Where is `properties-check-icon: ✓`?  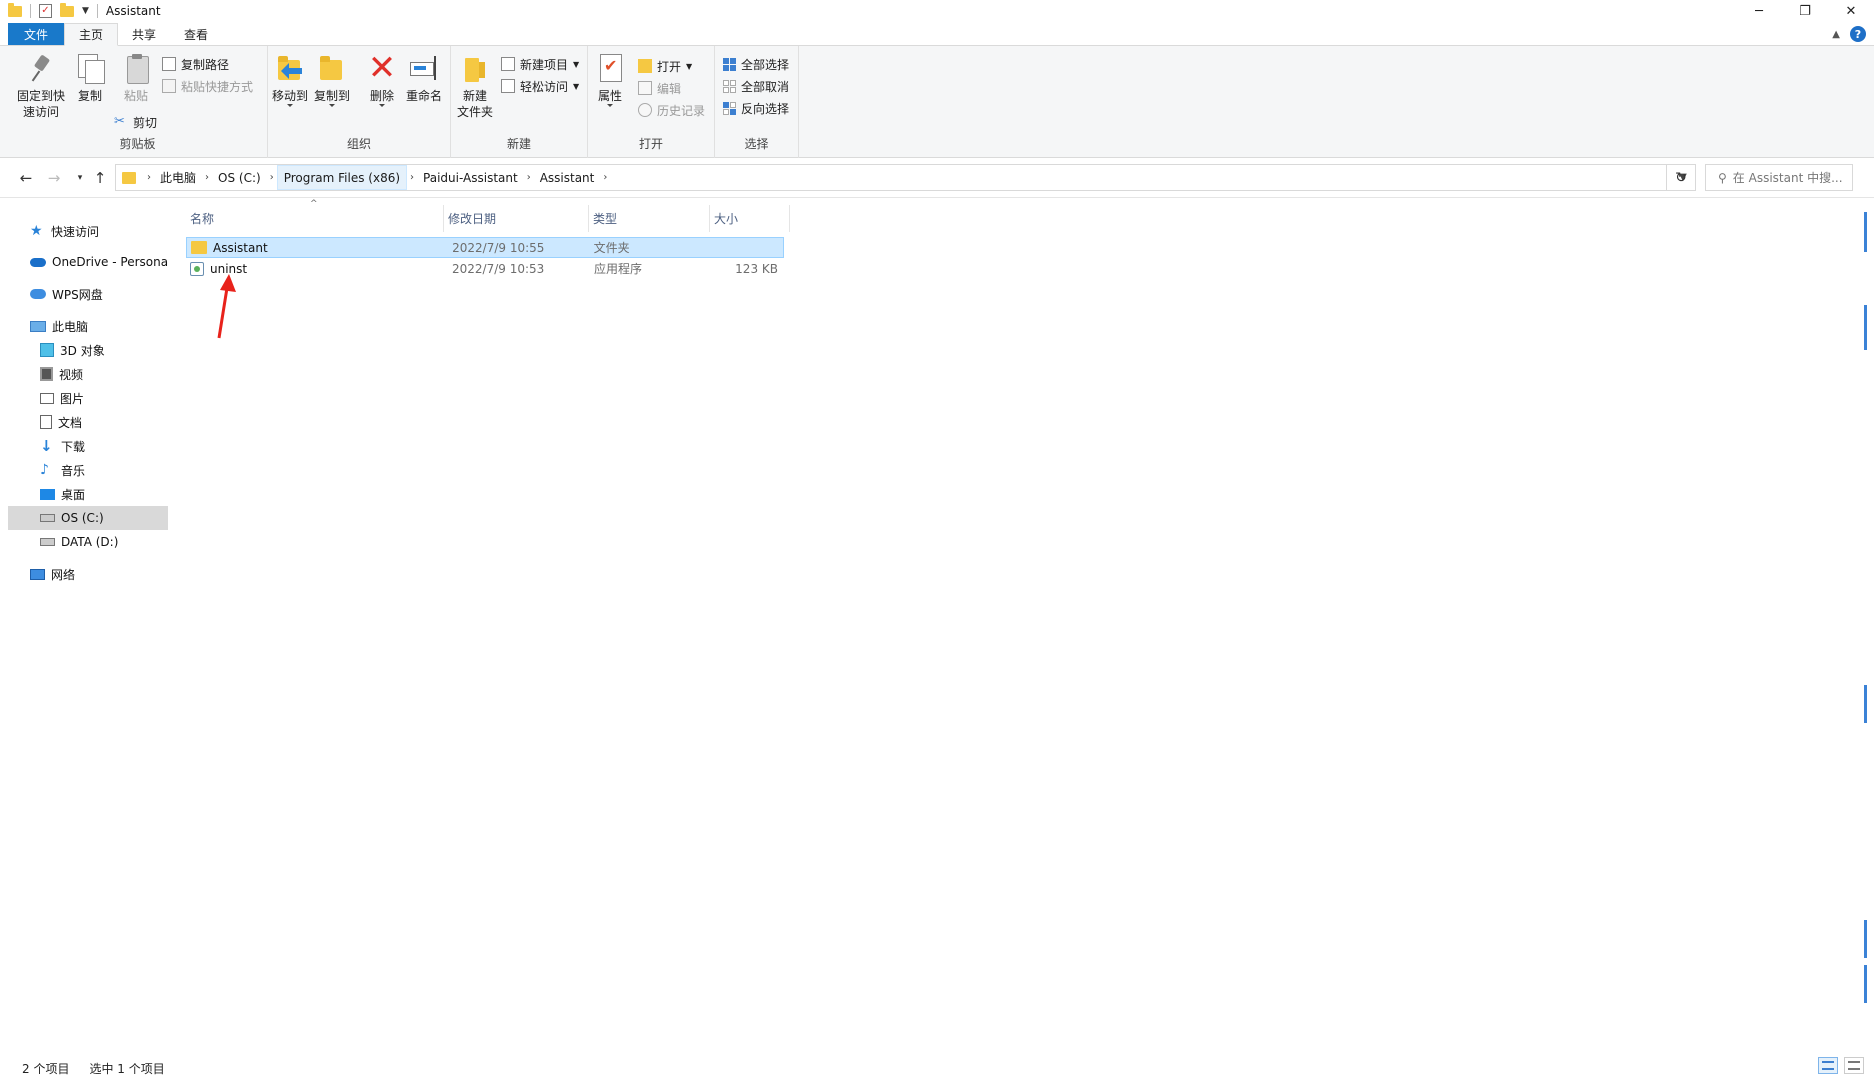 properties-check-icon: ✓ is located at coordinates (45, 11).